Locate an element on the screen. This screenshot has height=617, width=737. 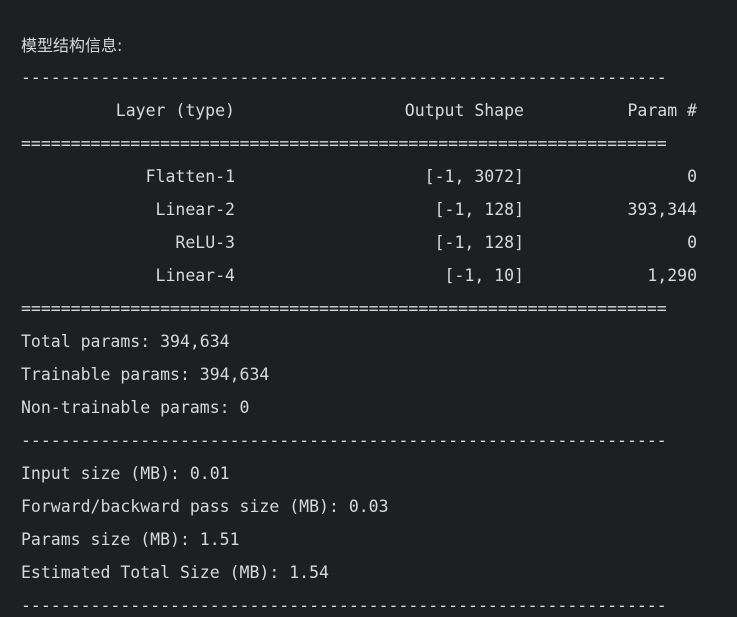
summary-title: 模型结构信息: is located at coordinates (72, 45).